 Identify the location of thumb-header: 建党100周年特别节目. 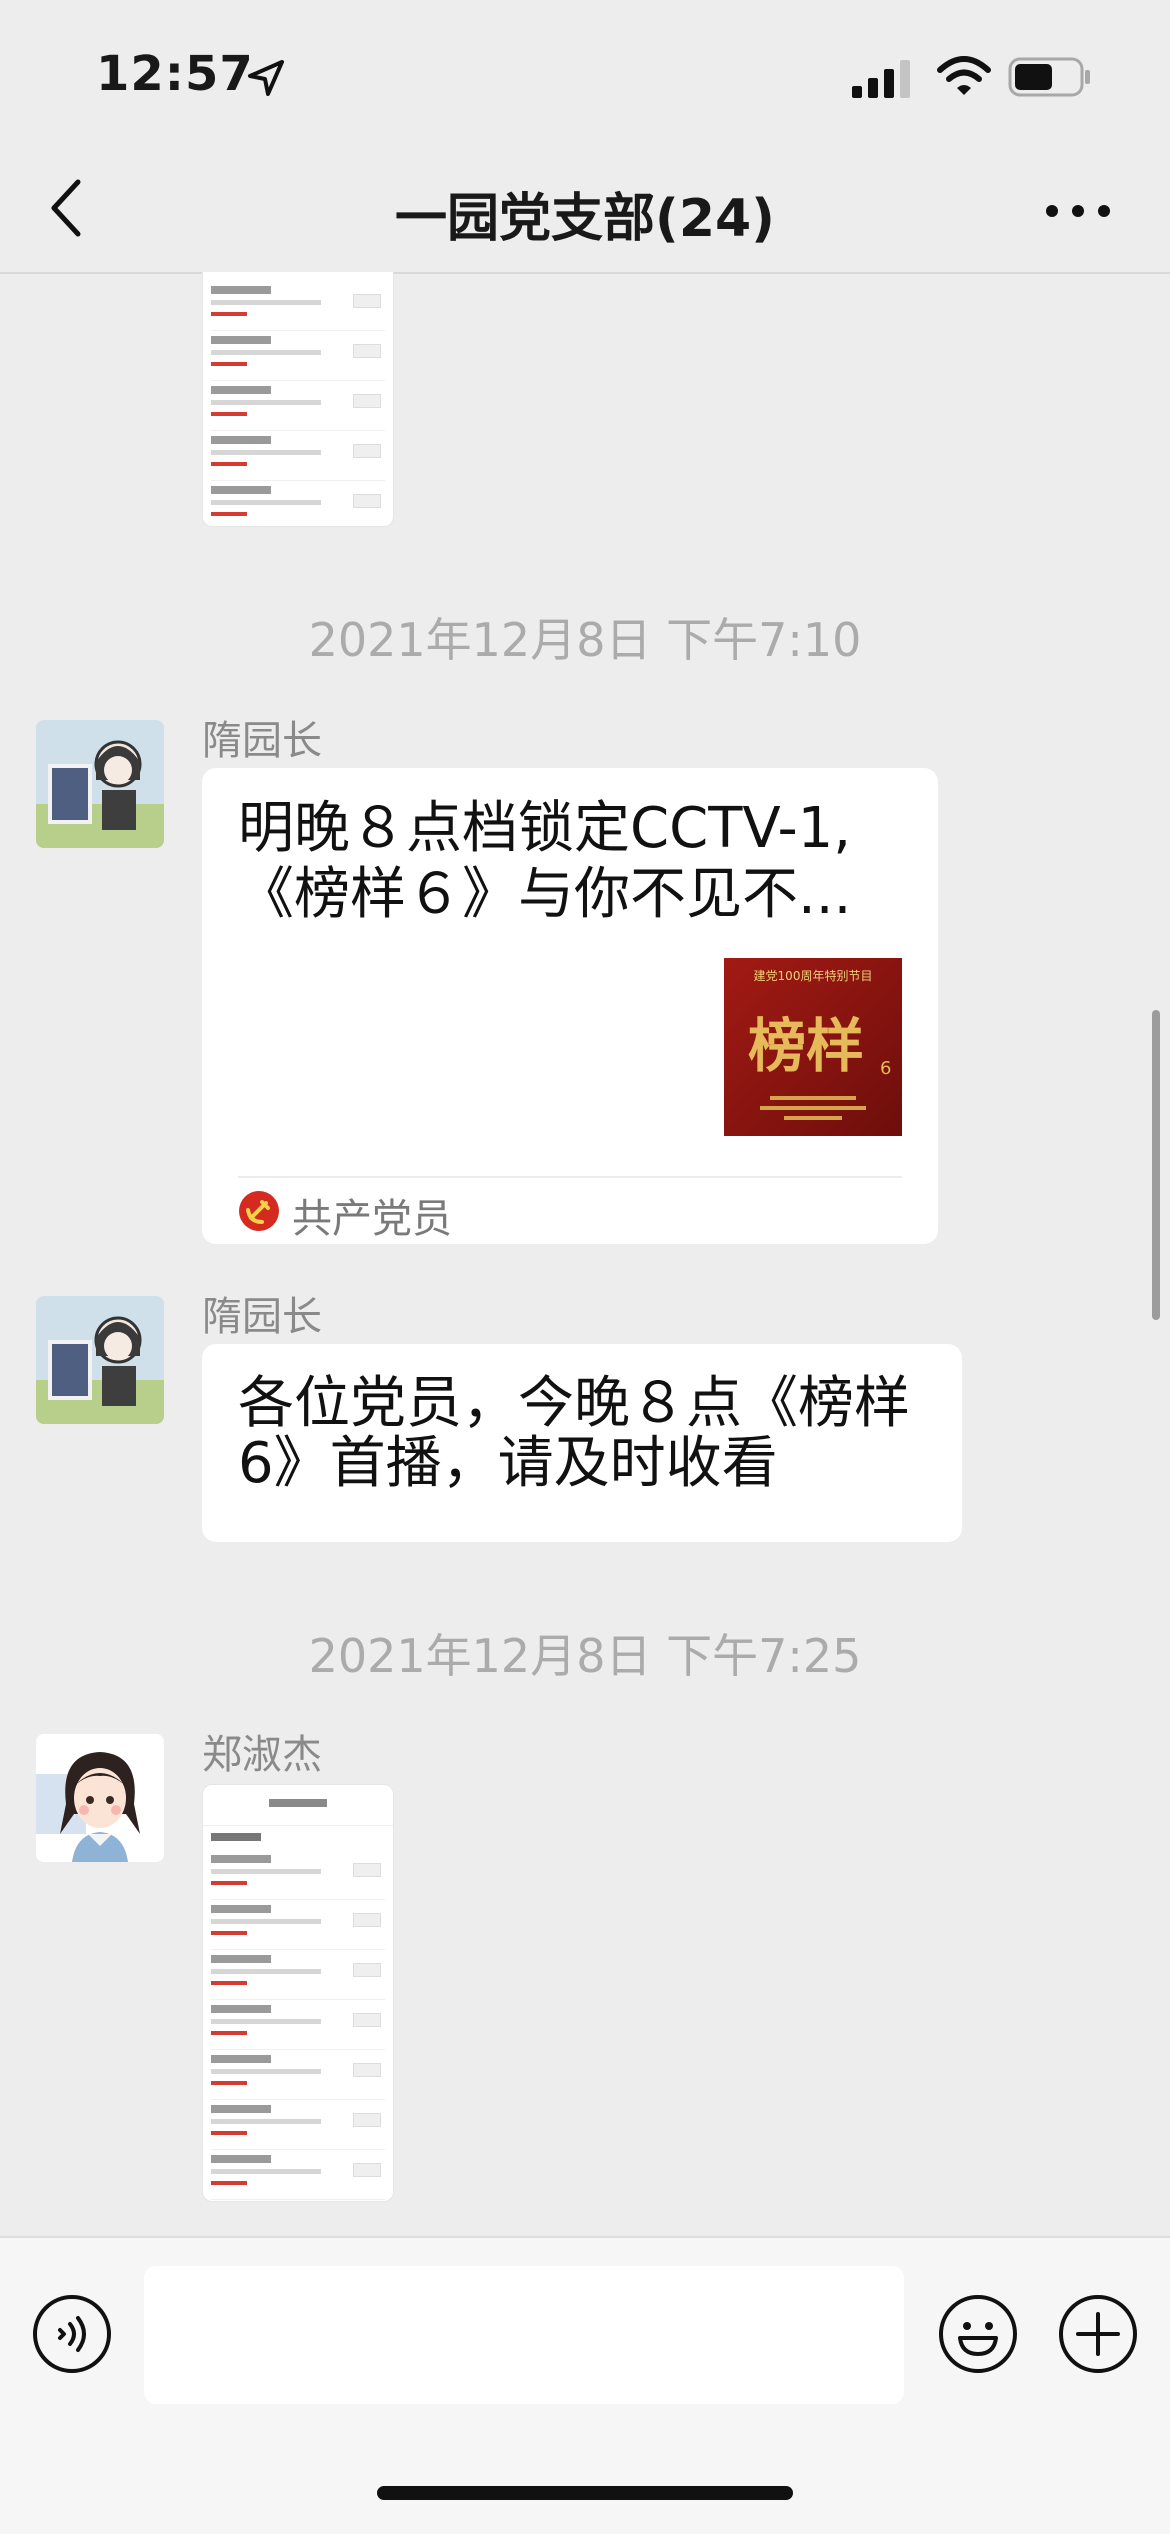
(813, 975).